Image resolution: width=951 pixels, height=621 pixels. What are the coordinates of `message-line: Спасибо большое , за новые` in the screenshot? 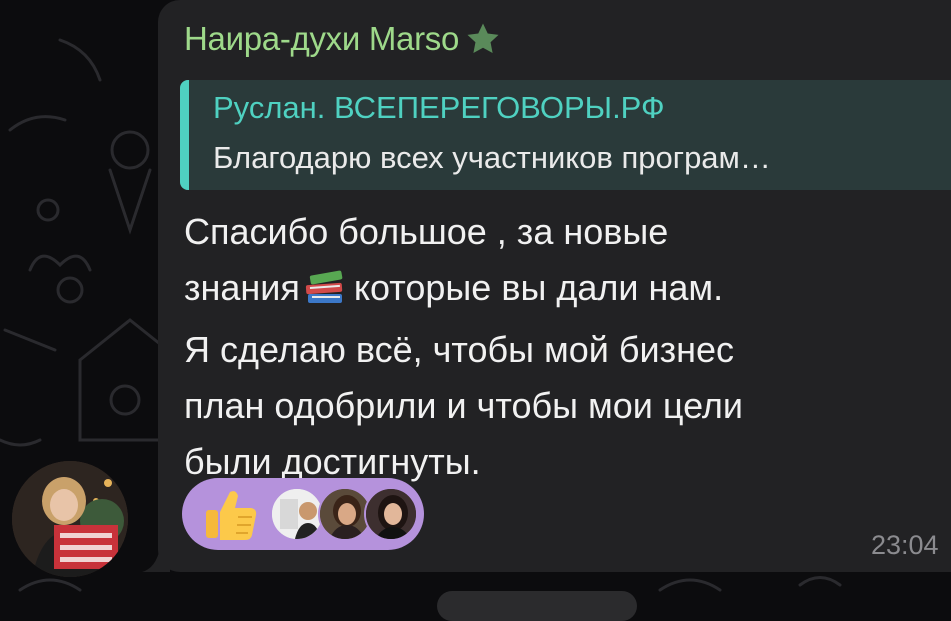 It's located at (426, 231).